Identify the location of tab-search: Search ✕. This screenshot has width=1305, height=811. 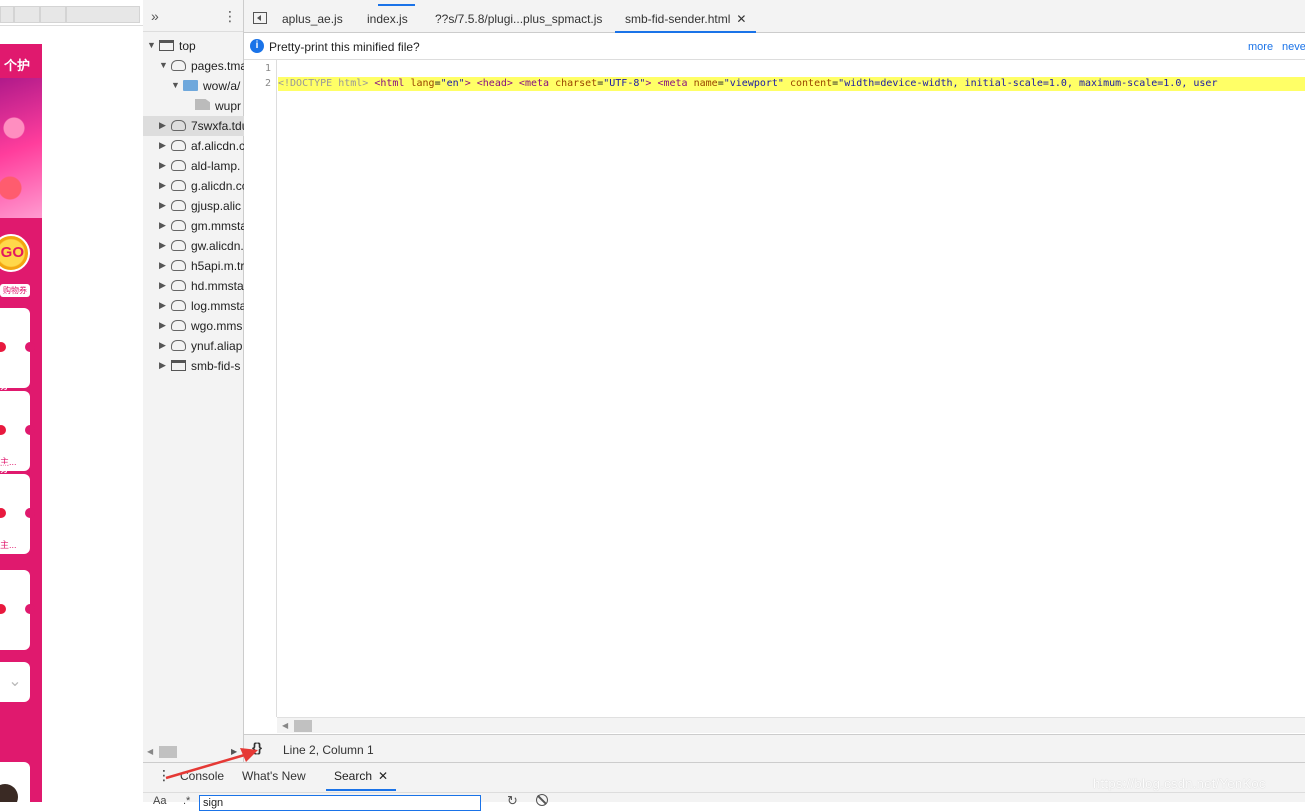
(361, 777).